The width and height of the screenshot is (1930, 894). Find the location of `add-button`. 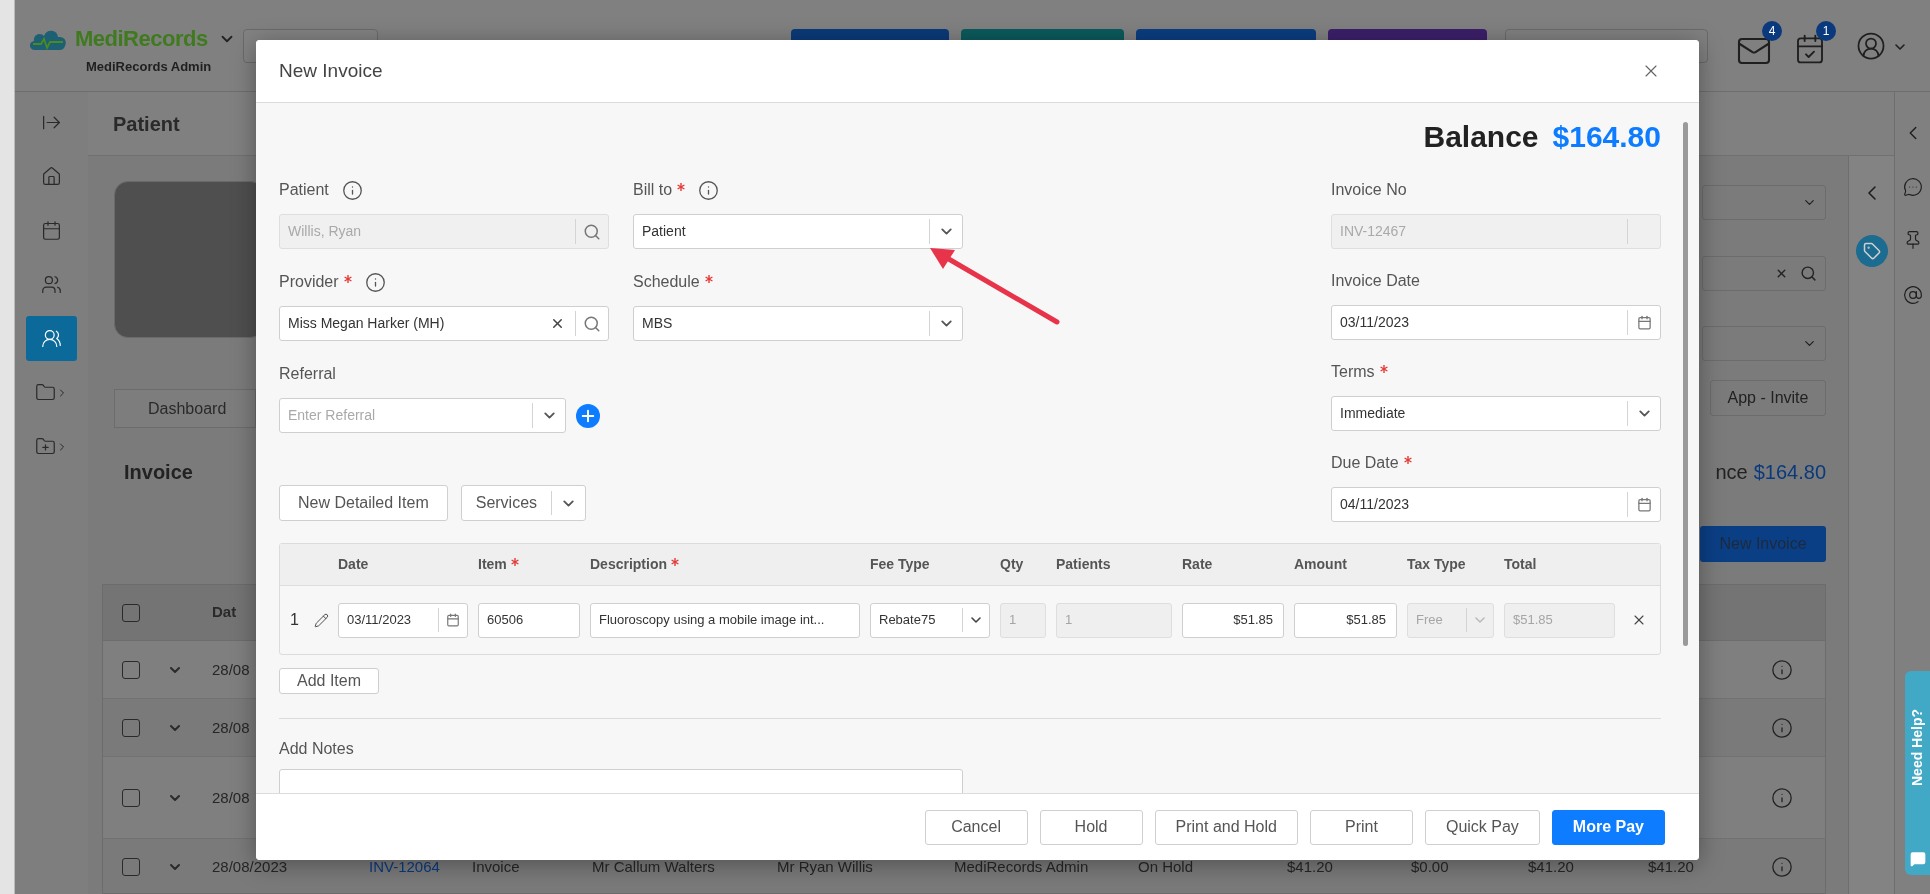

add-button is located at coordinates (588, 415).